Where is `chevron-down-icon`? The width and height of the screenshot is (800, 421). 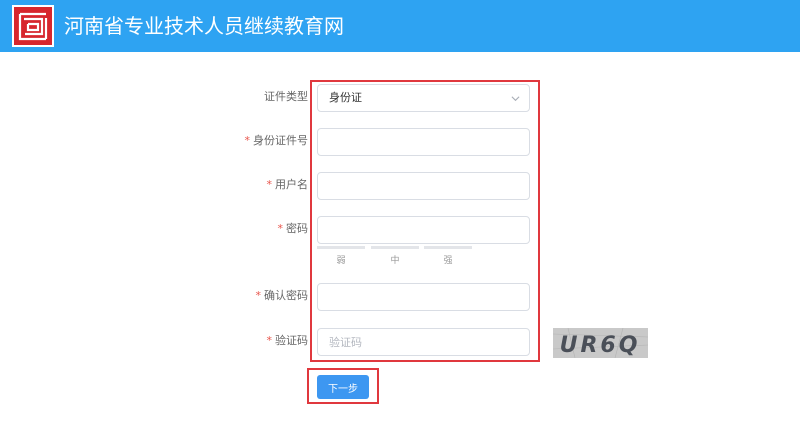 chevron-down-icon is located at coordinates (515, 99).